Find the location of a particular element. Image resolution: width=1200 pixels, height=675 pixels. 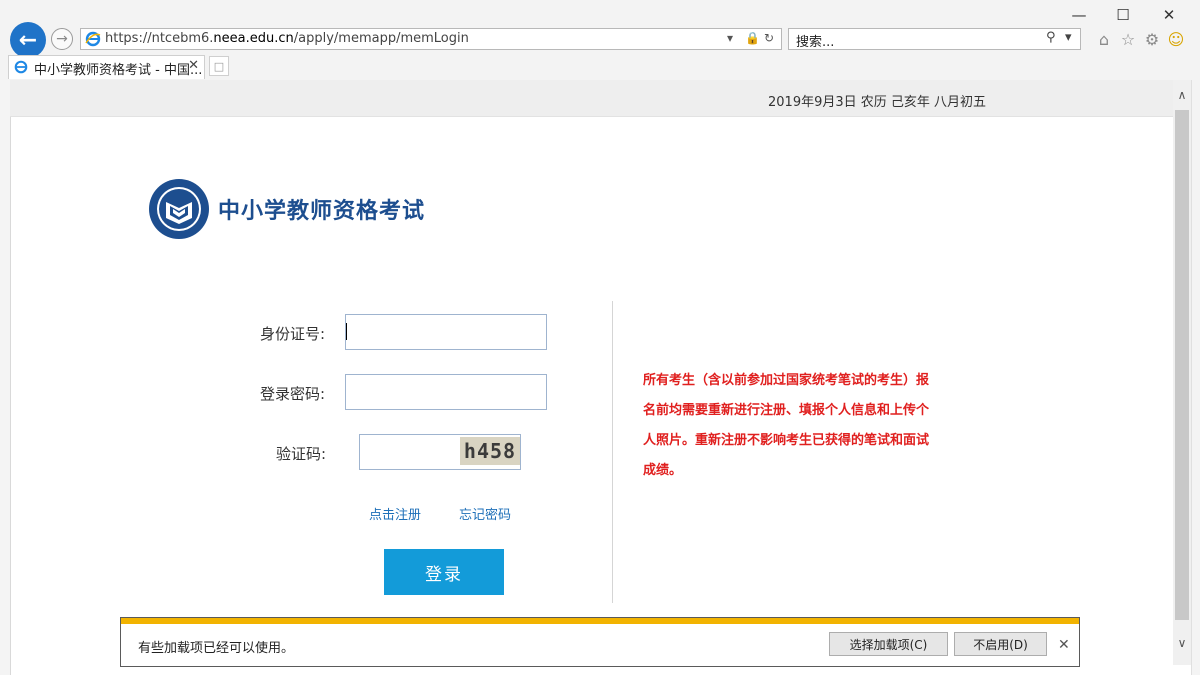

left-window-edge is located at coordinates (5, 377).